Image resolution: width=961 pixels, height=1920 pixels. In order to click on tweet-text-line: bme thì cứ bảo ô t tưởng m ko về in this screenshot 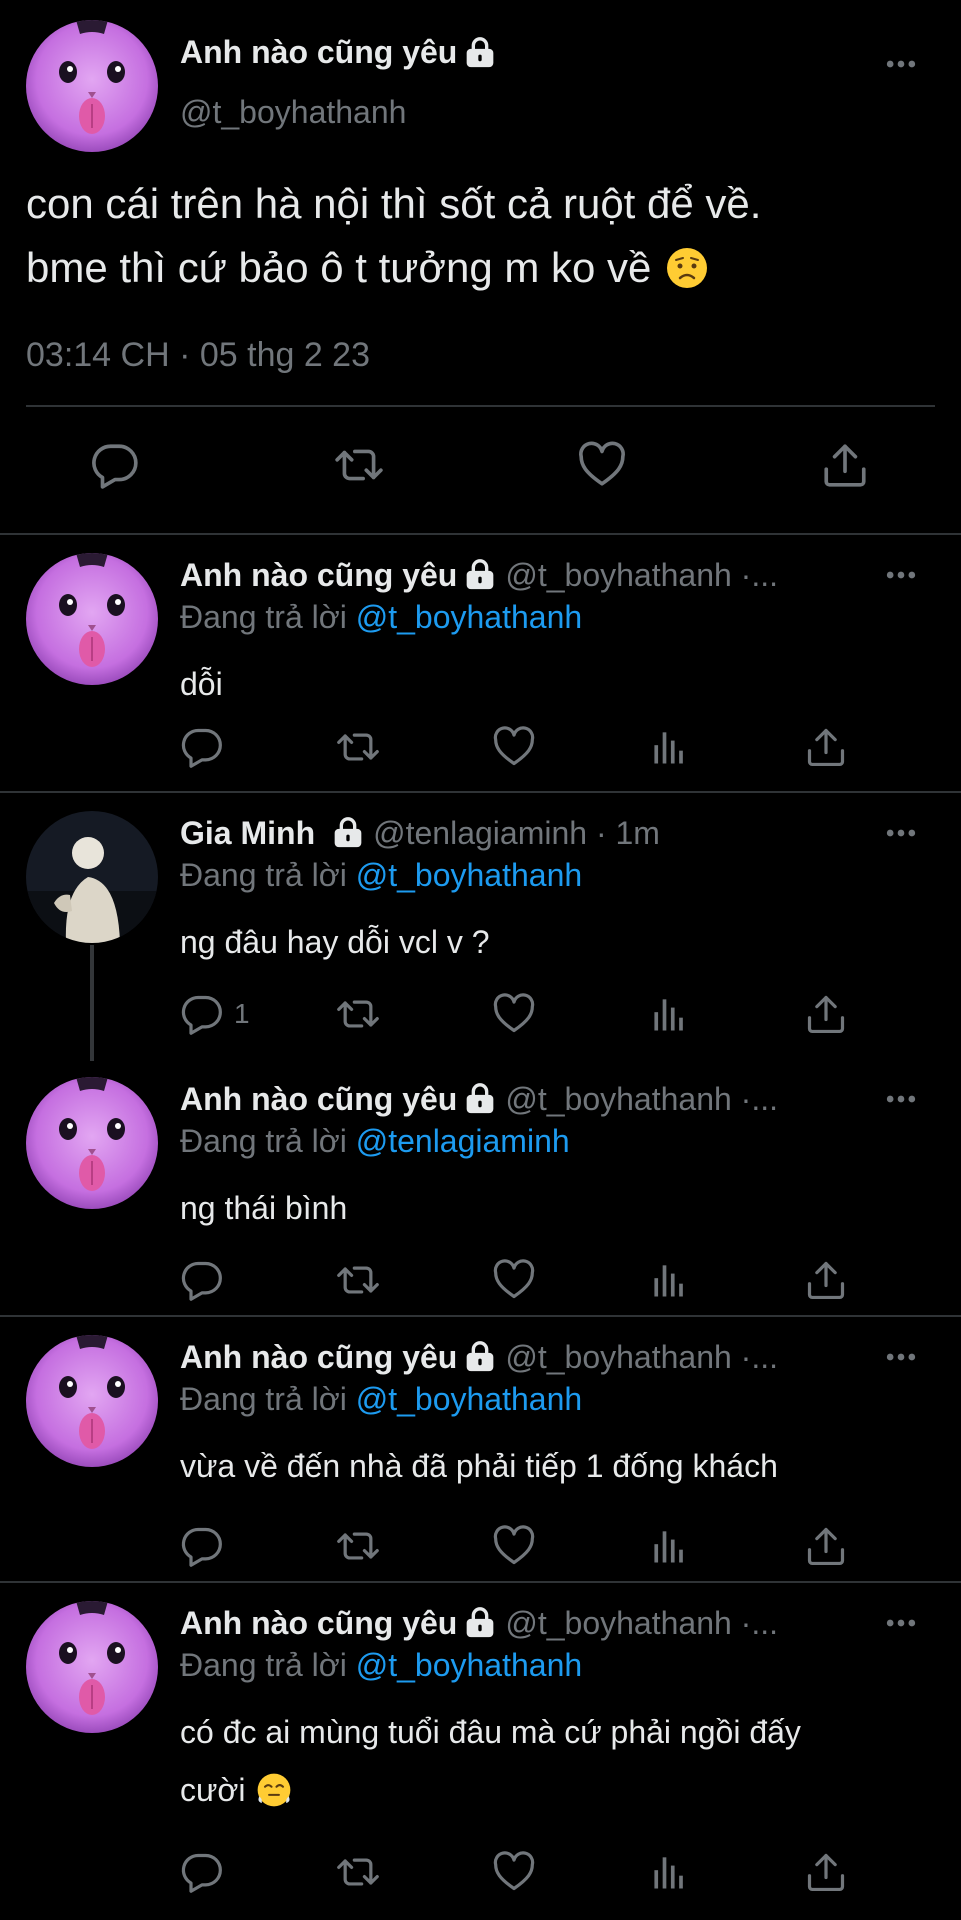, I will do `click(481, 268)`.